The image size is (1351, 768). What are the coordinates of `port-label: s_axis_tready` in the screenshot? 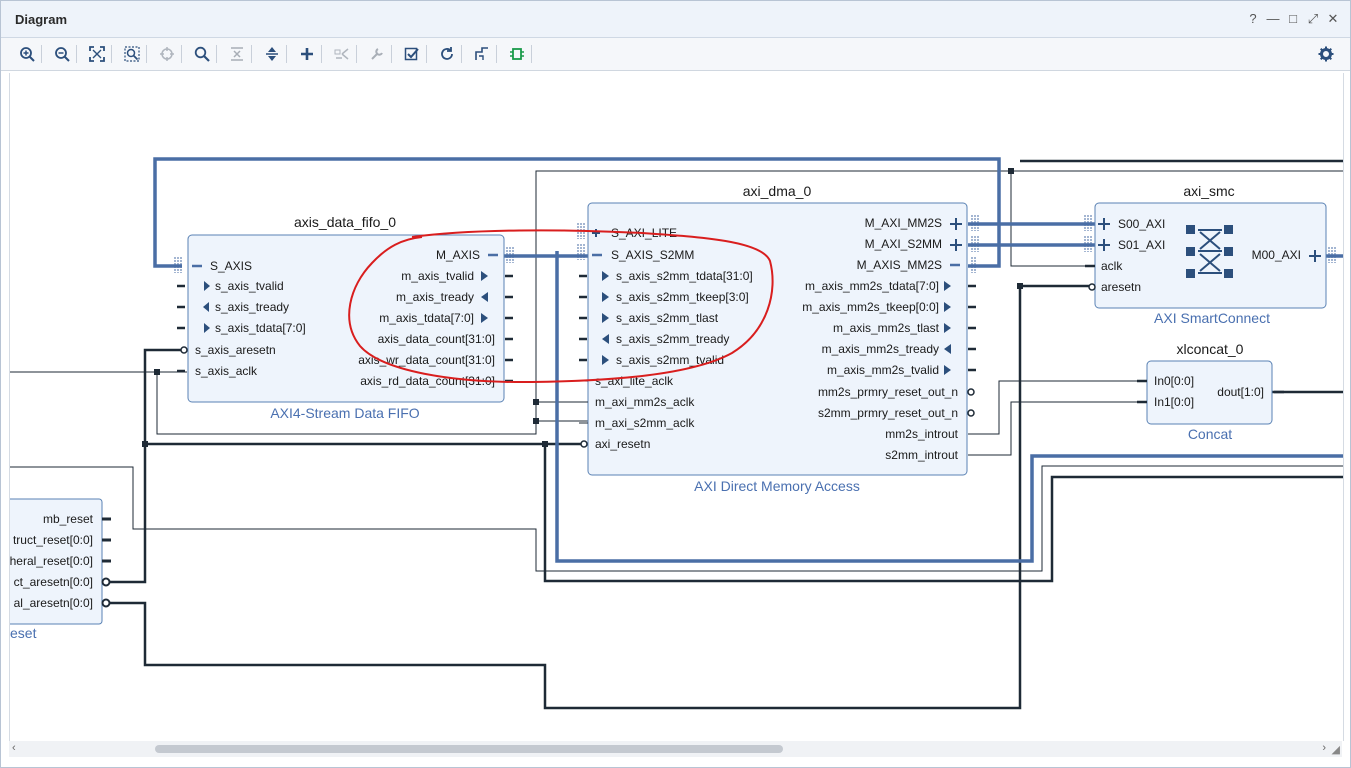 It's located at (252, 307).